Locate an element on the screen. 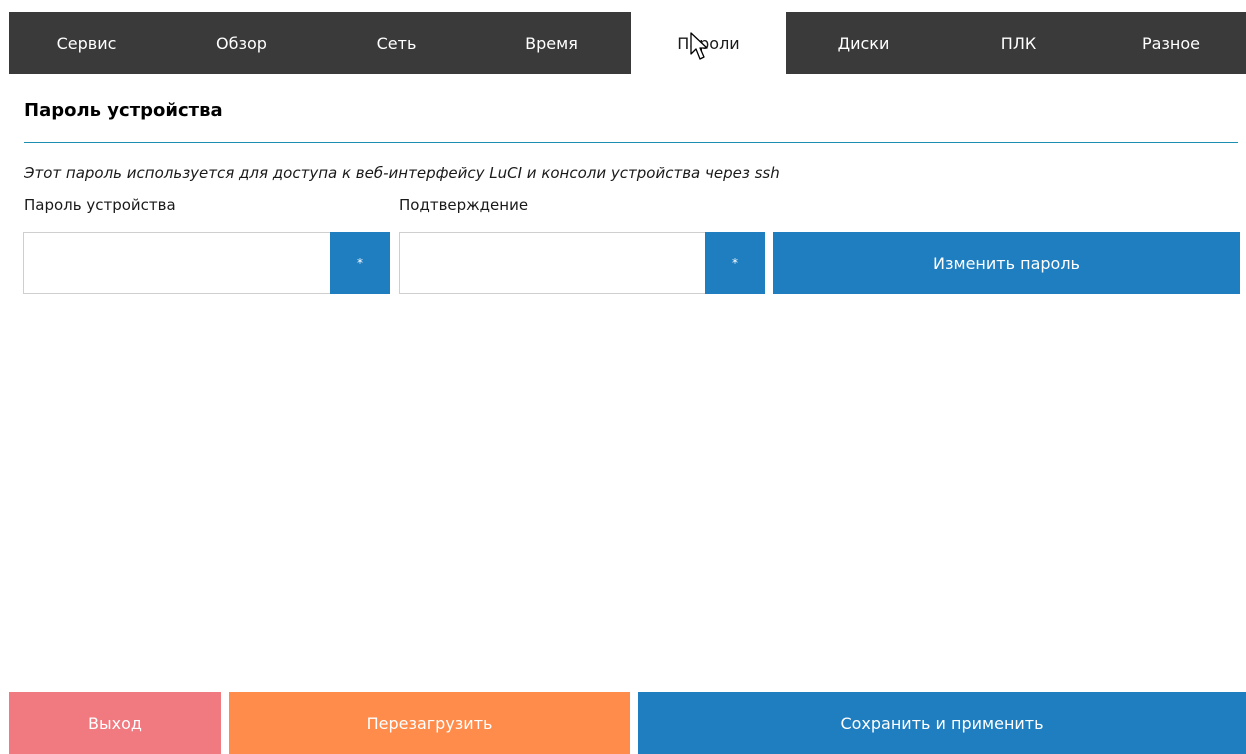 Image resolution: width=1246 pixels, height=754 pixels. password-input is located at coordinates (176, 263).